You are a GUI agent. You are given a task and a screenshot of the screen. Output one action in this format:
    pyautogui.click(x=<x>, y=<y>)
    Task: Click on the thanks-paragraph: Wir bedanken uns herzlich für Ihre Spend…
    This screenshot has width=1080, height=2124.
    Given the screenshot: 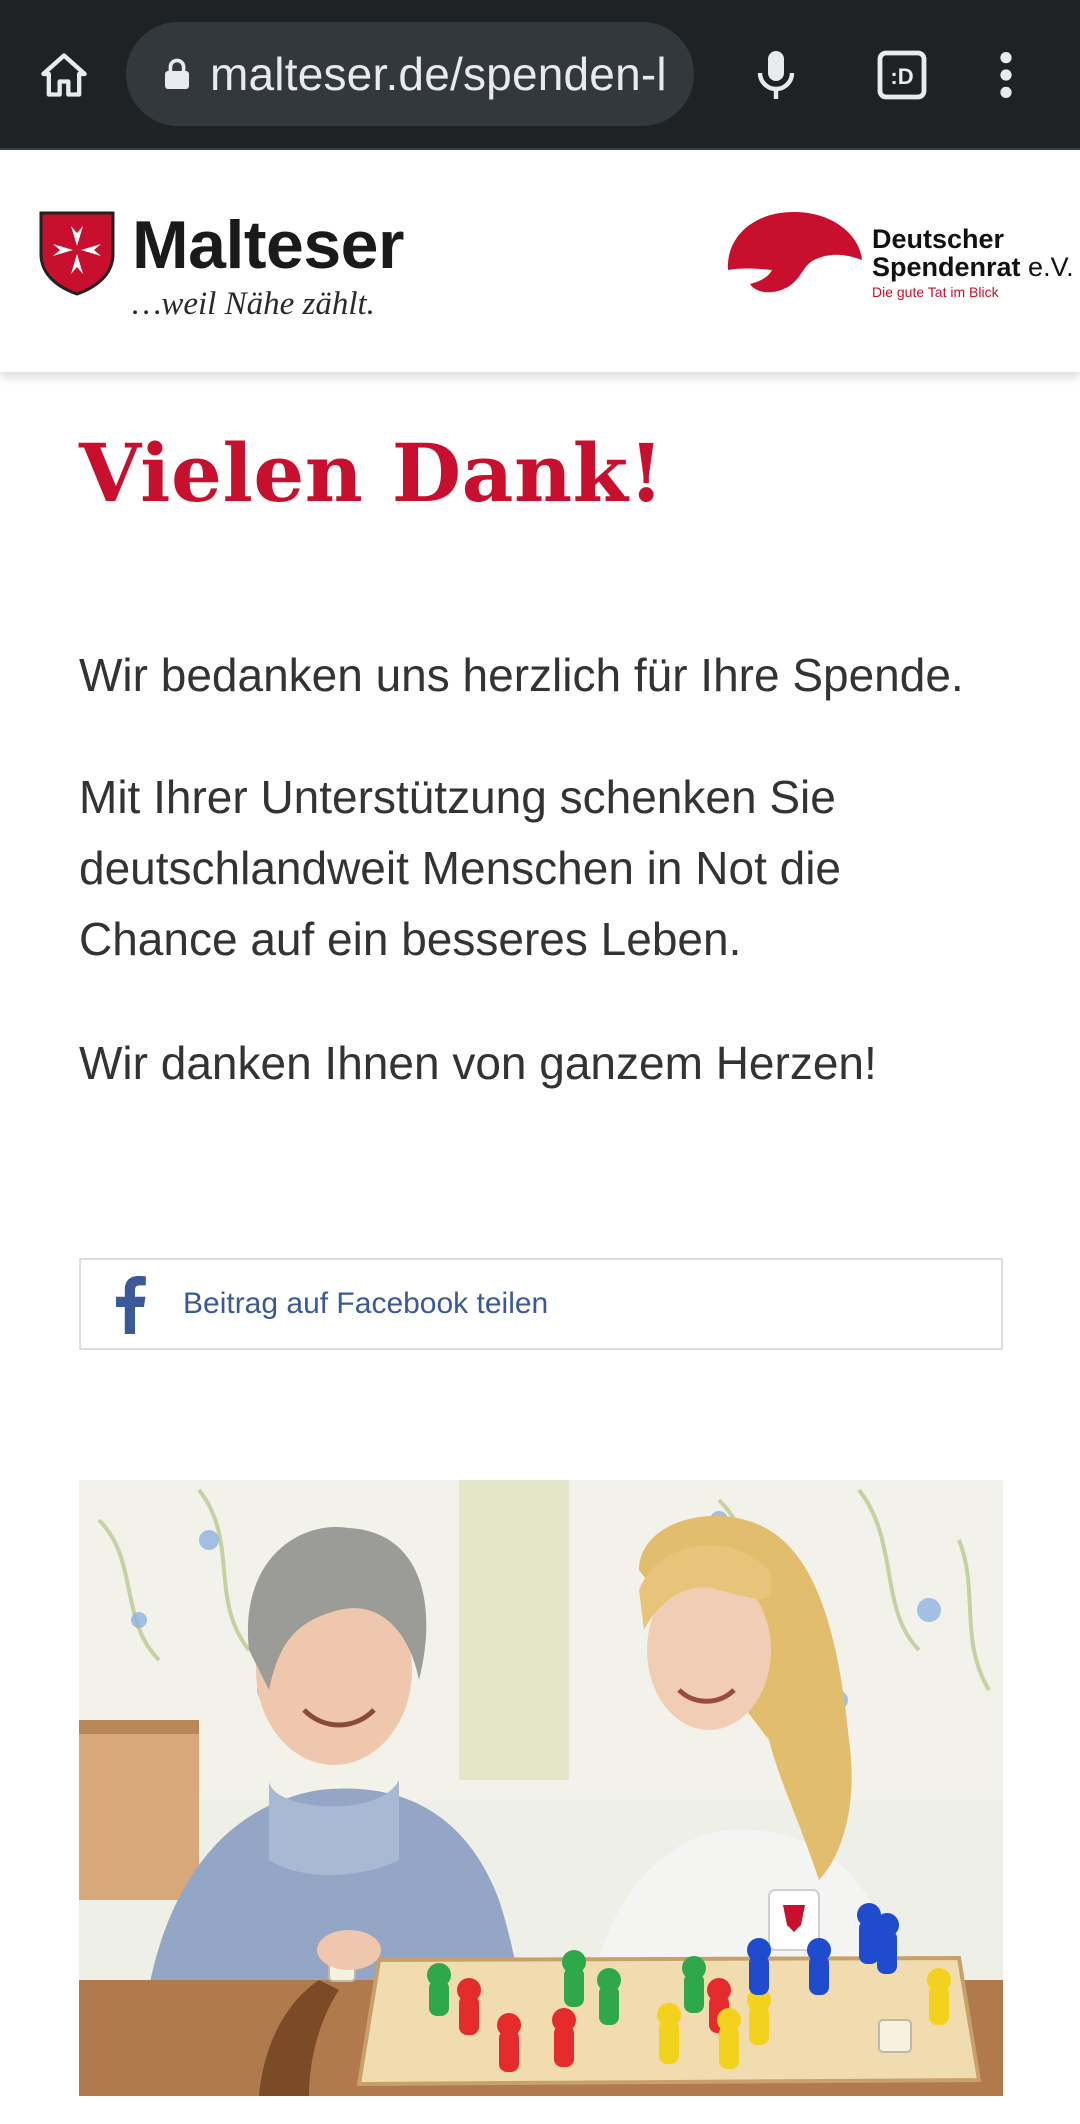 What is the action you would take?
    pyautogui.click(x=521, y=675)
    